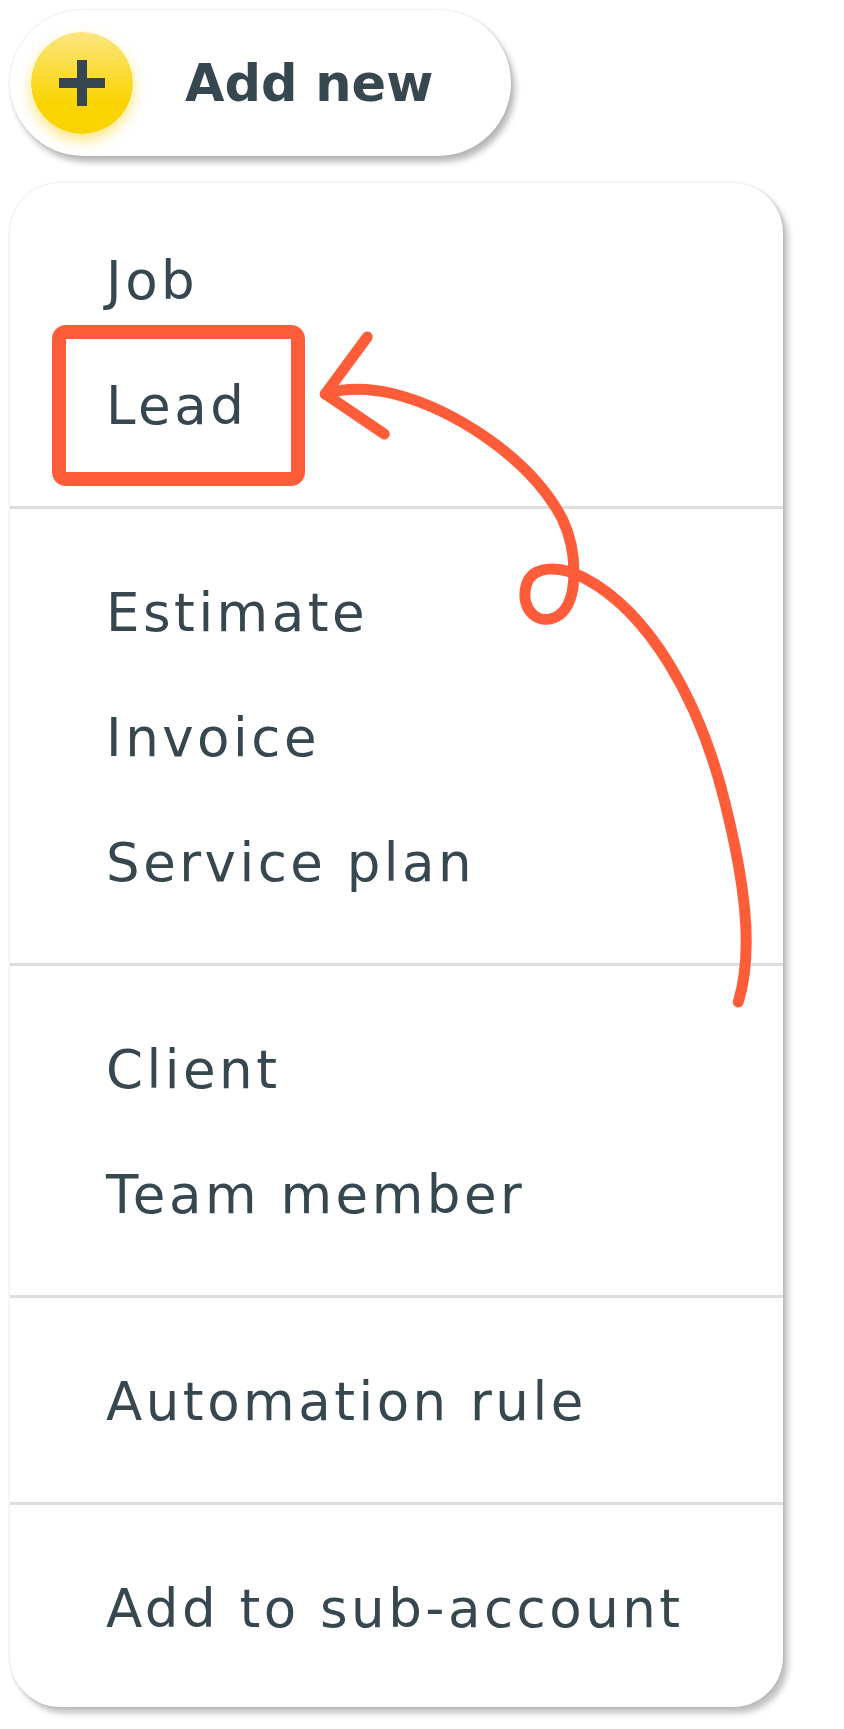  What do you see at coordinates (179, 405) in the screenshot?
I see `menu-item: Lead` at bounding box center [179, 405].